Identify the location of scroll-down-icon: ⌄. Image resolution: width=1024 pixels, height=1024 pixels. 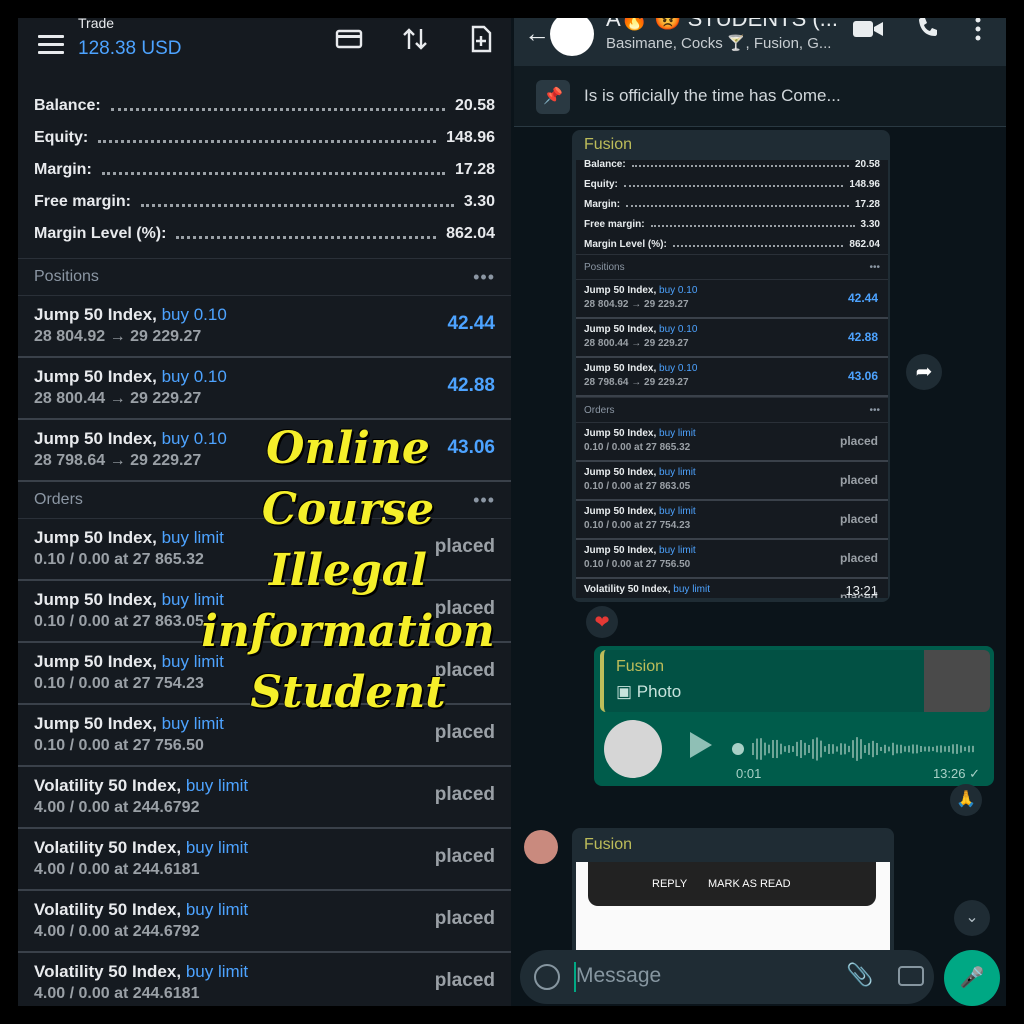
(972, 918).